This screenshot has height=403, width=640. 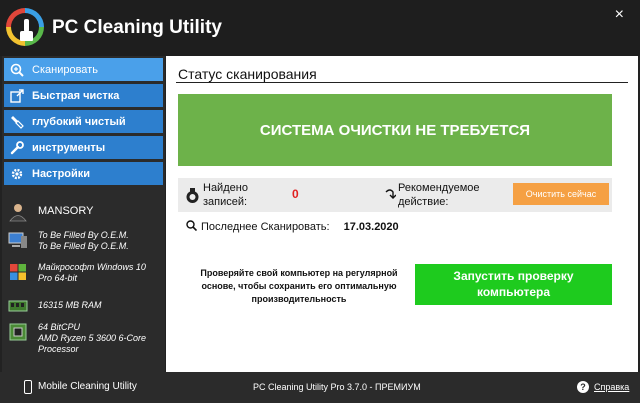 What do you see at coordinates (58, 349) in the screenshot?
I see `cpu-line: Processor` at bounding box center [58, 349].